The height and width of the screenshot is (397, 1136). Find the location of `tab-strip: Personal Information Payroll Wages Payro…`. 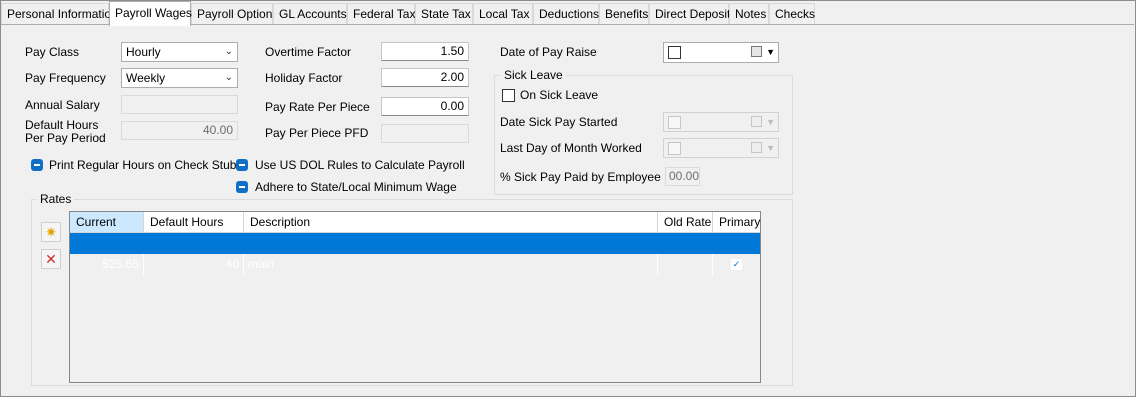

tab-strip: Personal Information Payroll Wages Payro… is located at coordinates (567, 13).